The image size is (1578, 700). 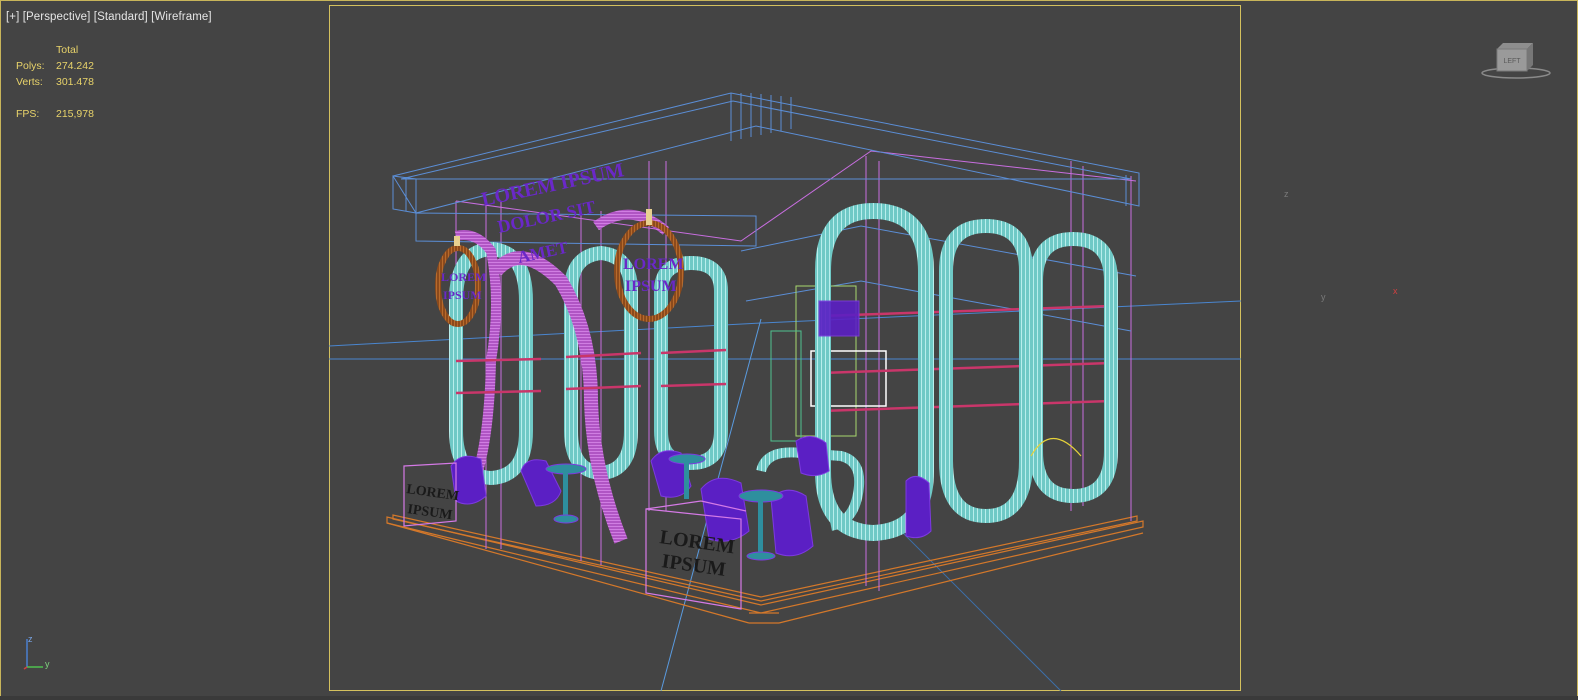 I want to click on axis-triad: z y, so click(x=41, y=653).